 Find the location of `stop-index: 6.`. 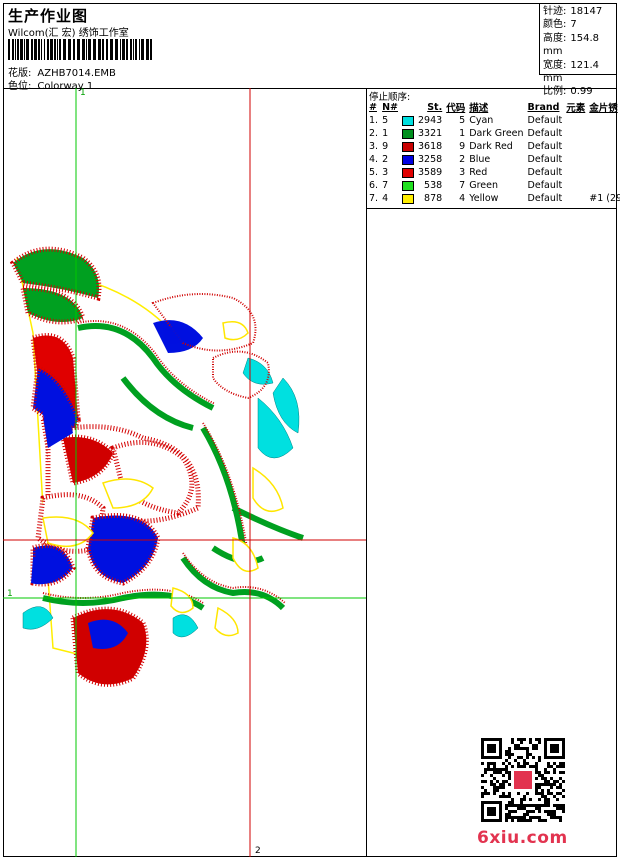

stop-index: 6. is located at coordinates (374, 185).